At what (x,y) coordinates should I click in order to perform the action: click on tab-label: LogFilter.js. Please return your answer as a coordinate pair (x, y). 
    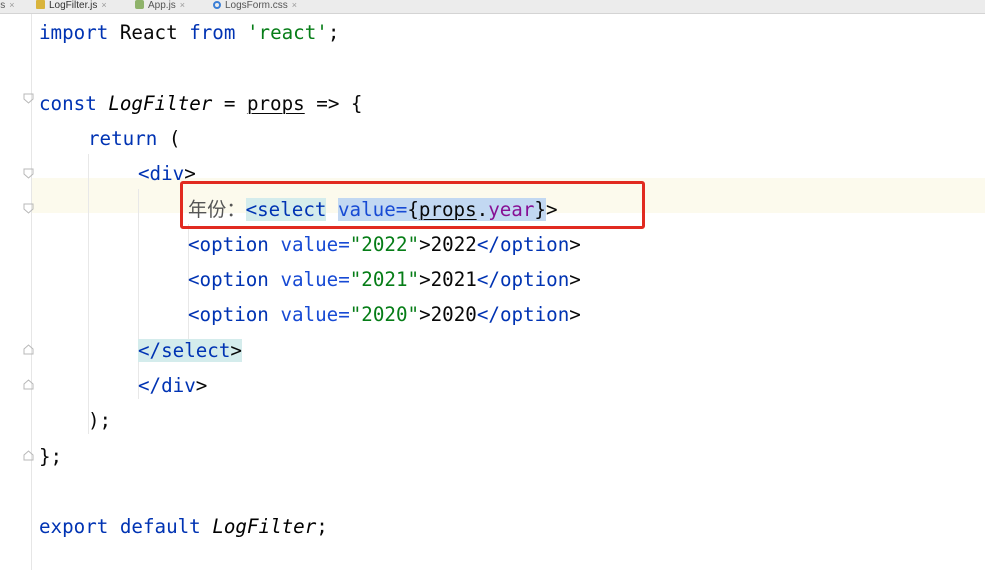
    Looking at the image, I should click on (73, 5).